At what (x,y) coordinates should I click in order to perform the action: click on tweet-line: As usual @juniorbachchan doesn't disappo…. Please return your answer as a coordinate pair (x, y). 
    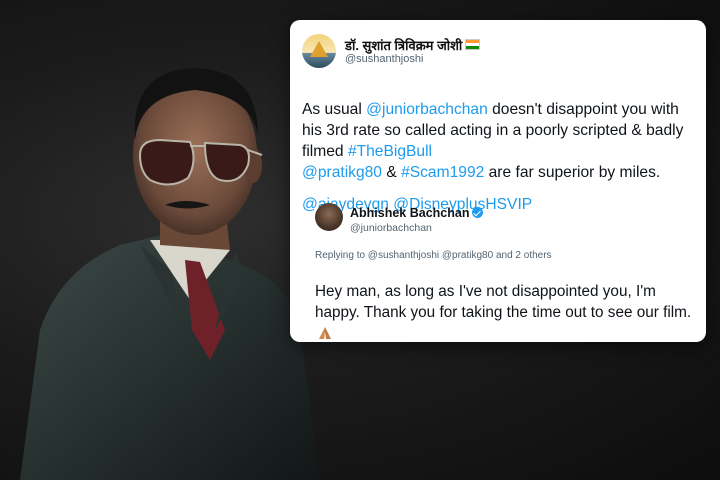
    Looking at the image, I should click on (490, 109).